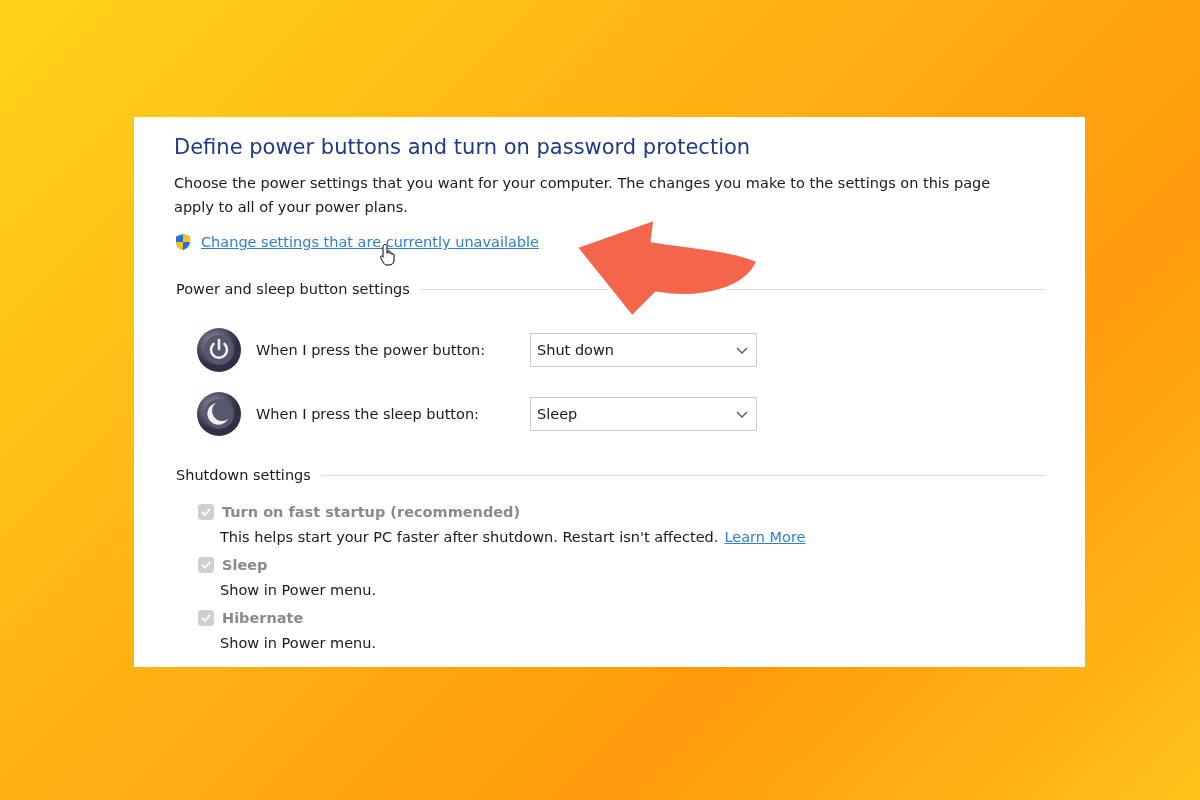 The width and height of the screenshot is (1200, 800). I want to click on page-heading: Define power buttons and turn on password protection, so click(463, 147).